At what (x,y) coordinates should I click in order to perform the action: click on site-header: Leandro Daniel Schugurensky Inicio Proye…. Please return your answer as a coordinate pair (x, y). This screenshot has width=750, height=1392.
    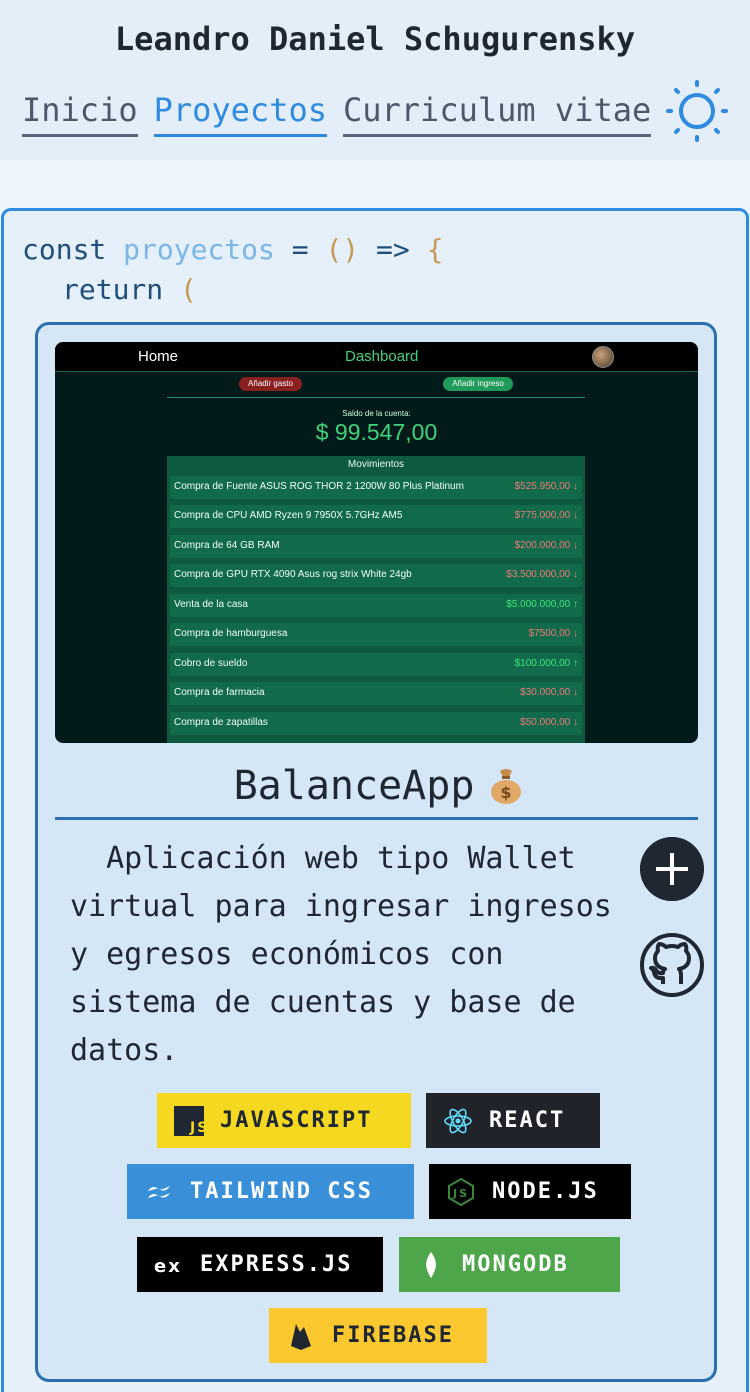
    Looking at the image, I should click on (375, 80).